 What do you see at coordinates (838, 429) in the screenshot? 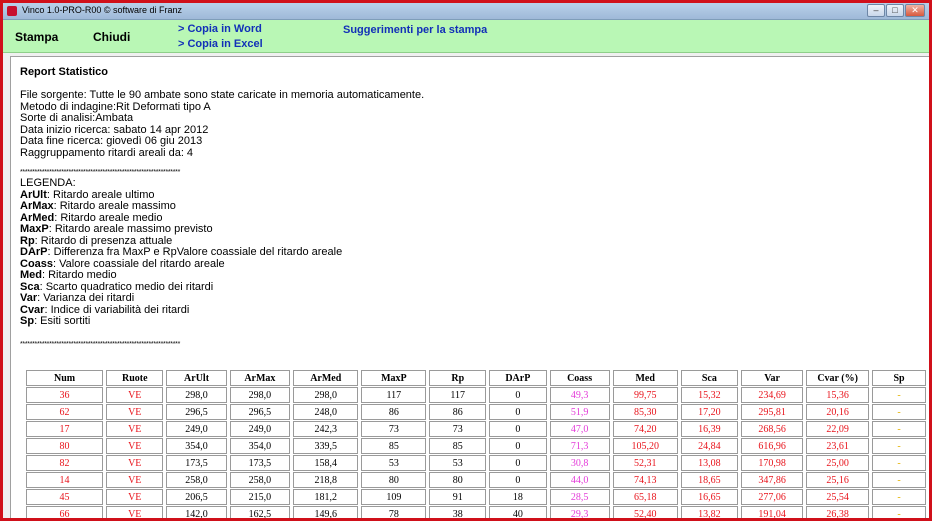
I see `table-cell: 22,09` at bounding box center [838, 429].